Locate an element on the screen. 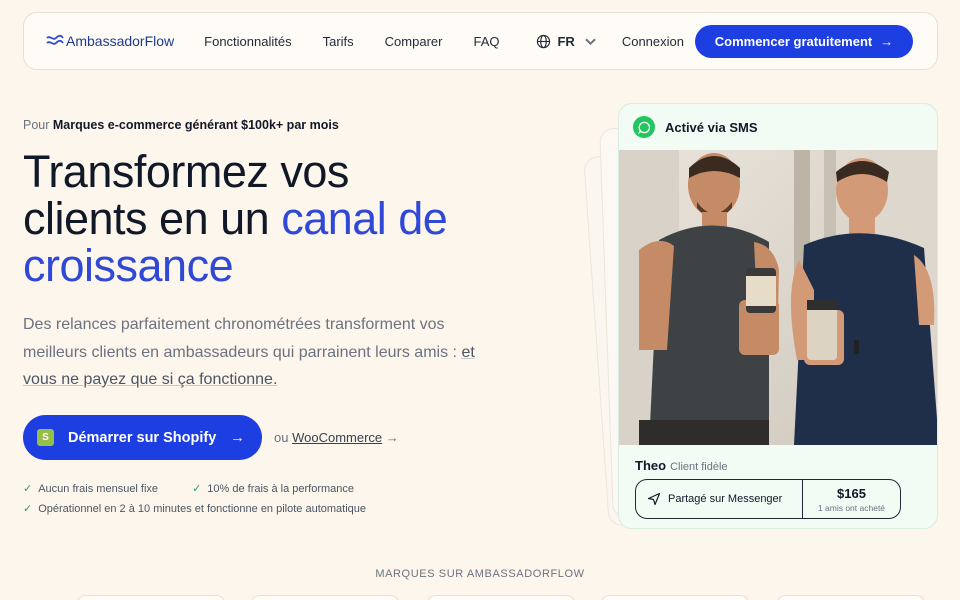  nav-link-features: Fonctionnalités is located at coordinates (247, 41).